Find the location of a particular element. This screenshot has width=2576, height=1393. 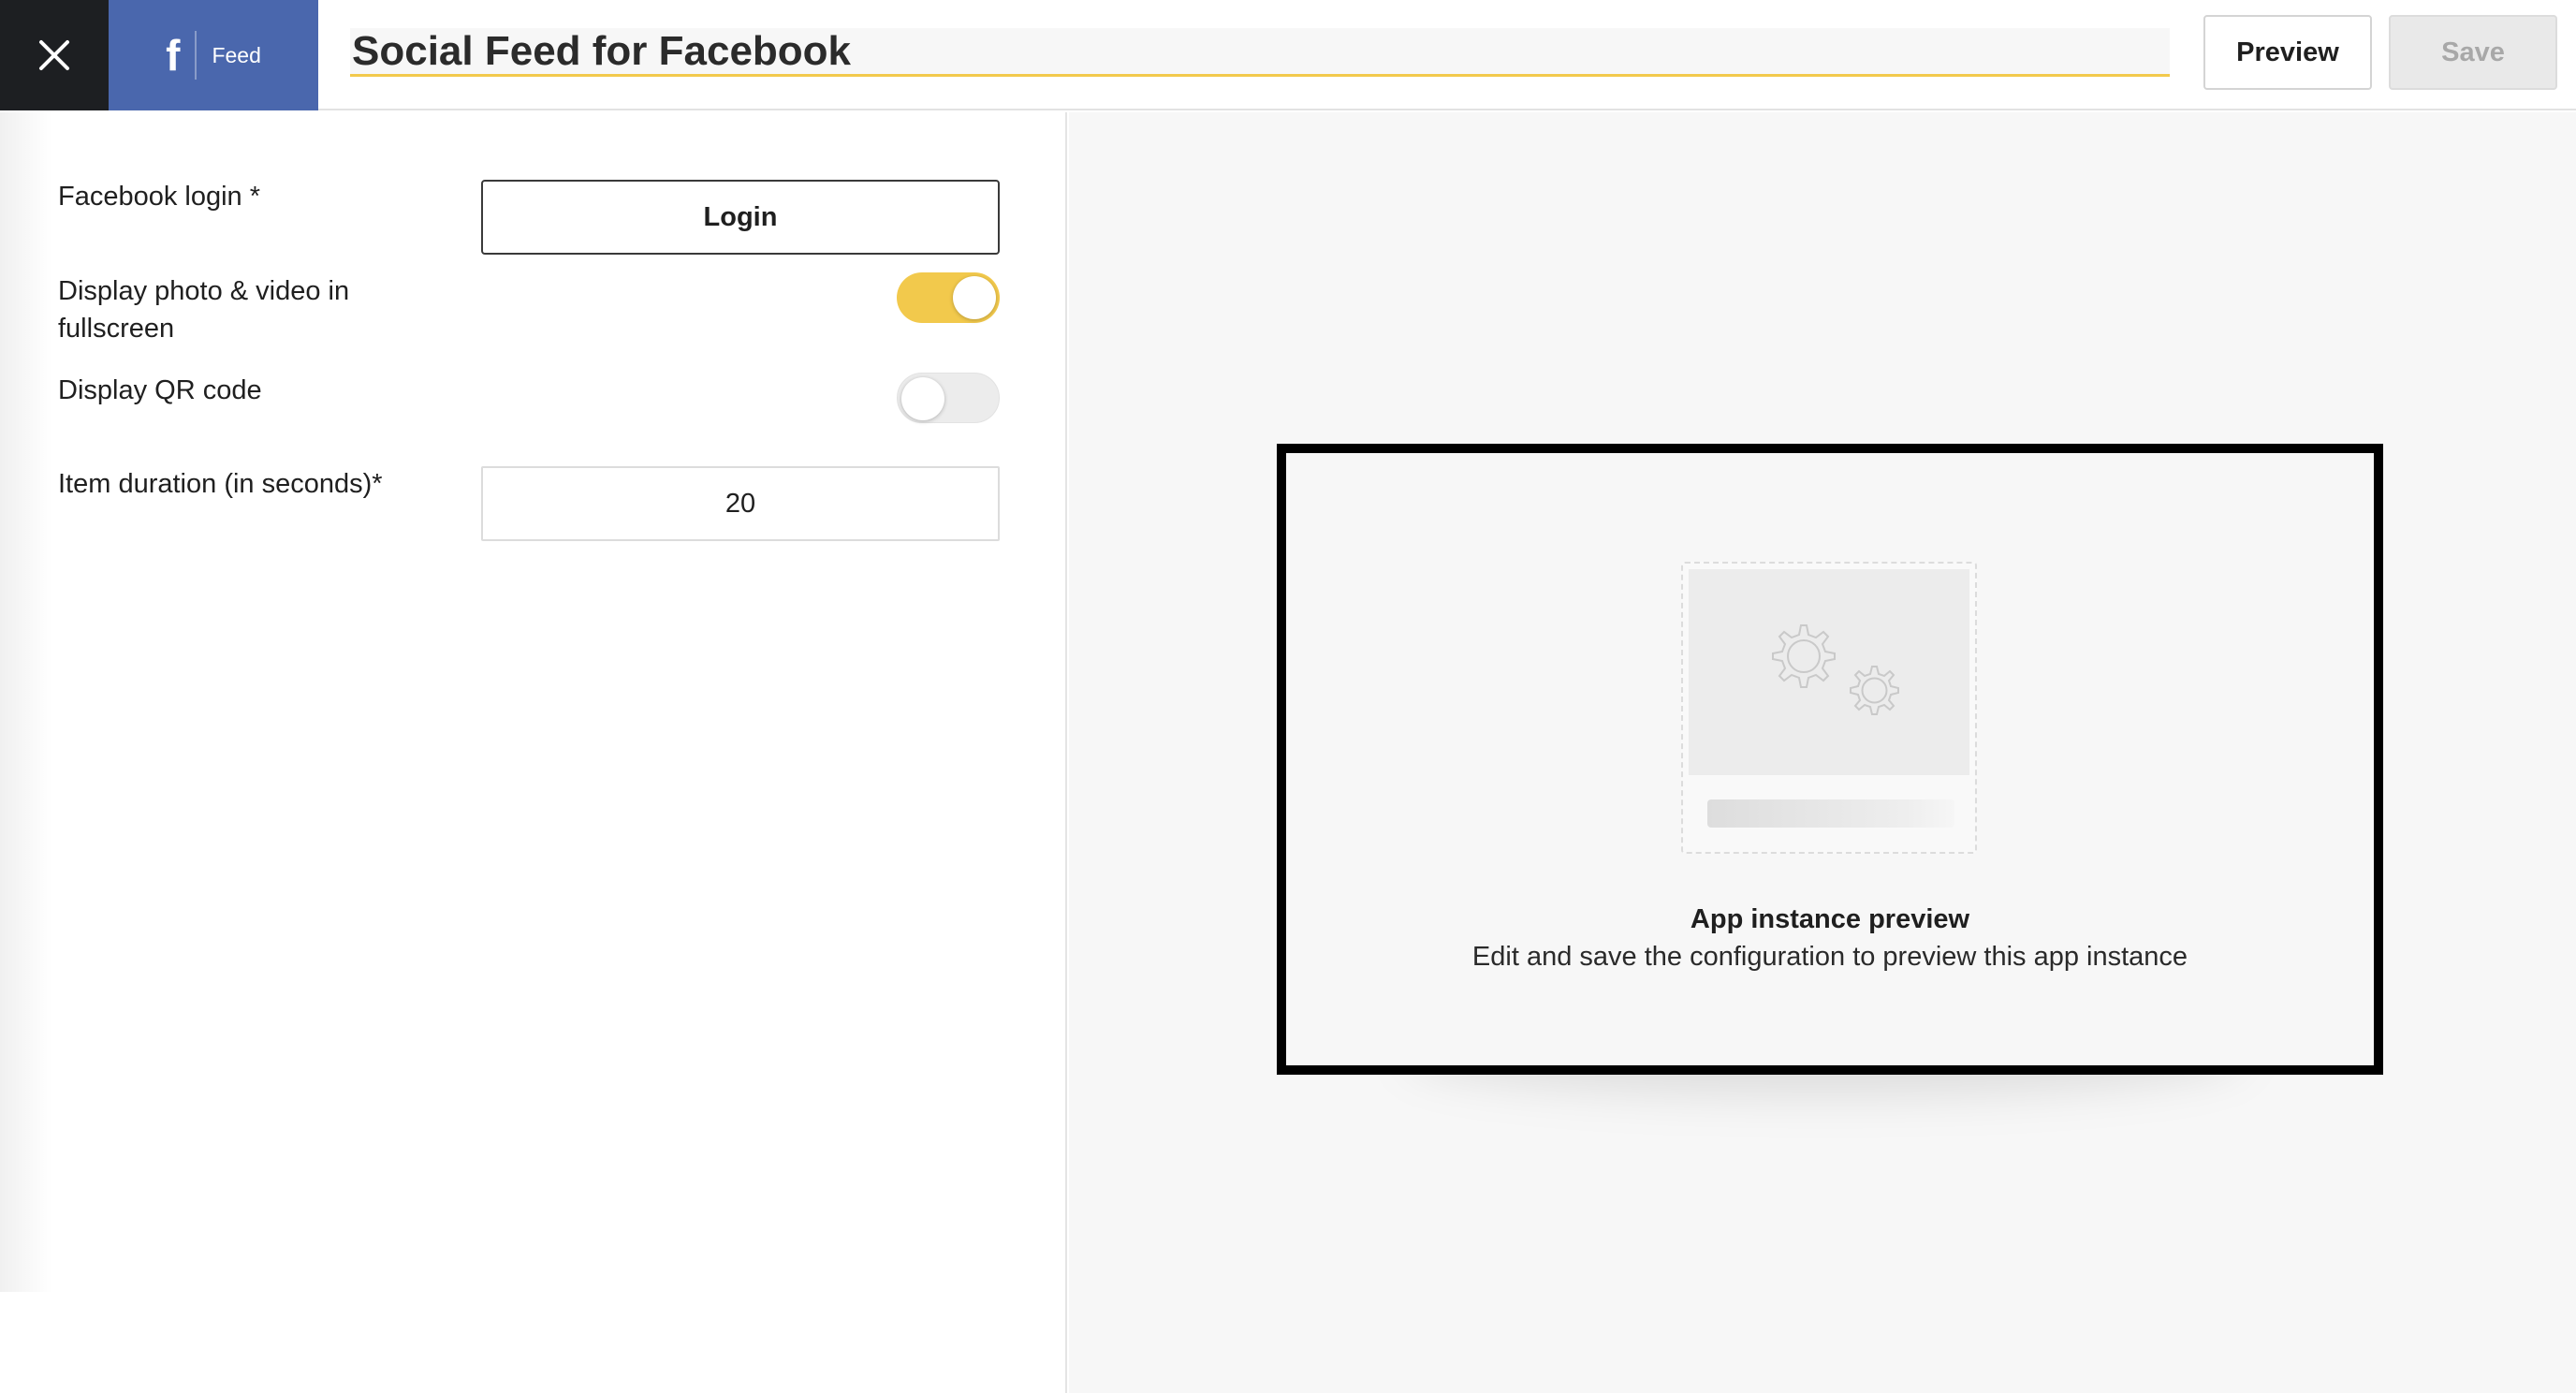

facebook-login-label: Facebook login * is located at coordinates (159, 197).